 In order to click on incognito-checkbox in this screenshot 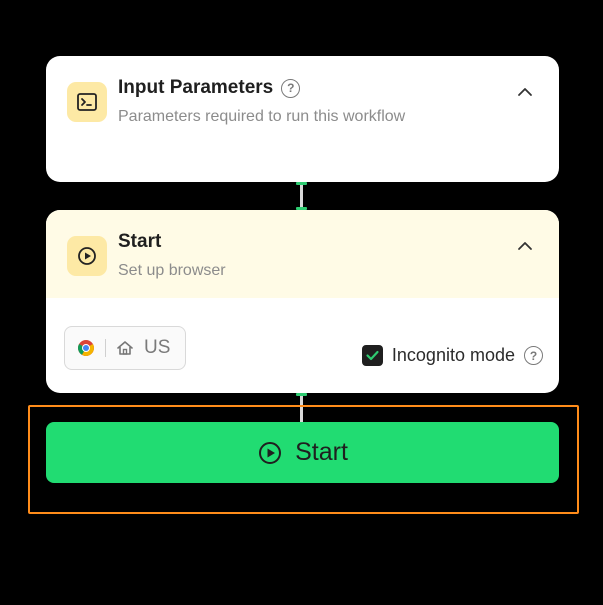, I will do `click(372, 355)`.